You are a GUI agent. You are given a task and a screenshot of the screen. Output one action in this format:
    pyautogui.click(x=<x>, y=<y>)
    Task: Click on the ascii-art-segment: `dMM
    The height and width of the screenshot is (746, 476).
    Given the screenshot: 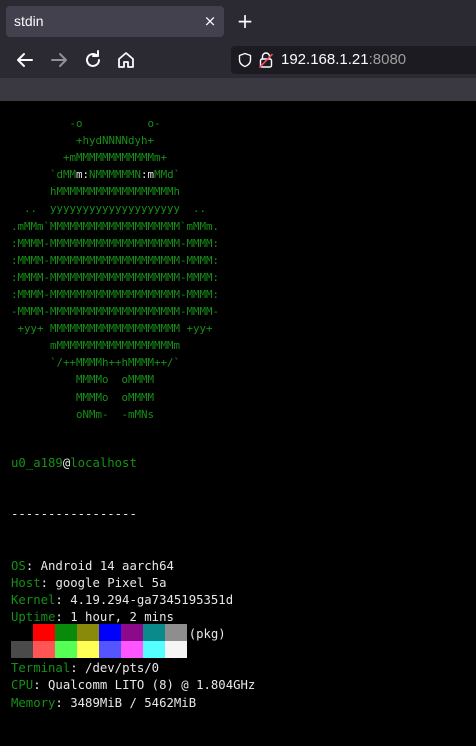 What is the action you would take?
    pyautogui.click(x=44, y=175)
    